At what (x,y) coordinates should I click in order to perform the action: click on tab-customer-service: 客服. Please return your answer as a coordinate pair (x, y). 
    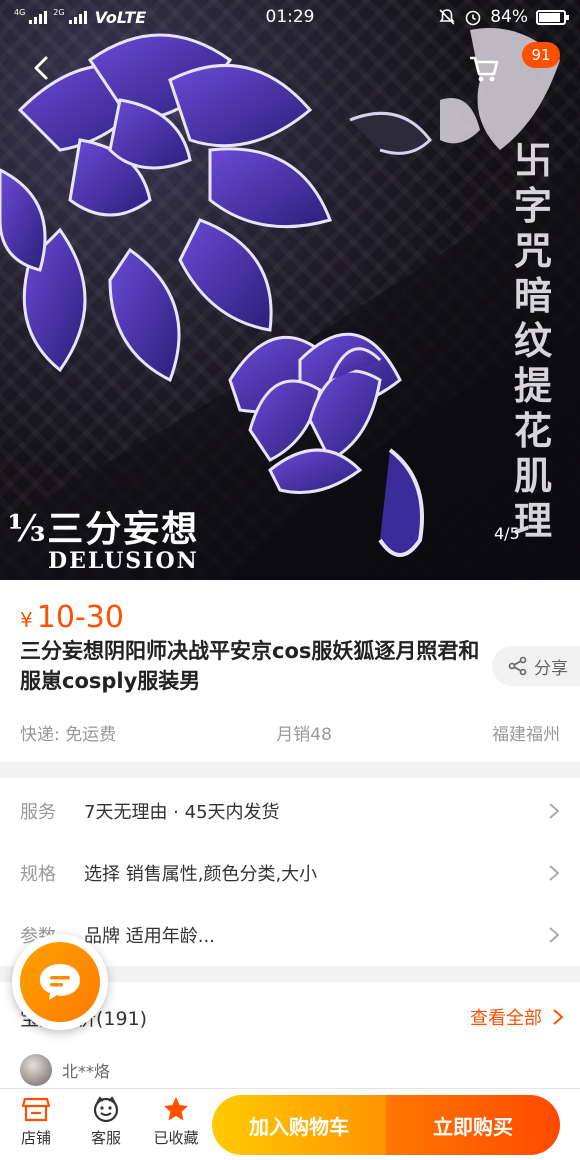
    Looking at the image, I should click on (106, 1121).